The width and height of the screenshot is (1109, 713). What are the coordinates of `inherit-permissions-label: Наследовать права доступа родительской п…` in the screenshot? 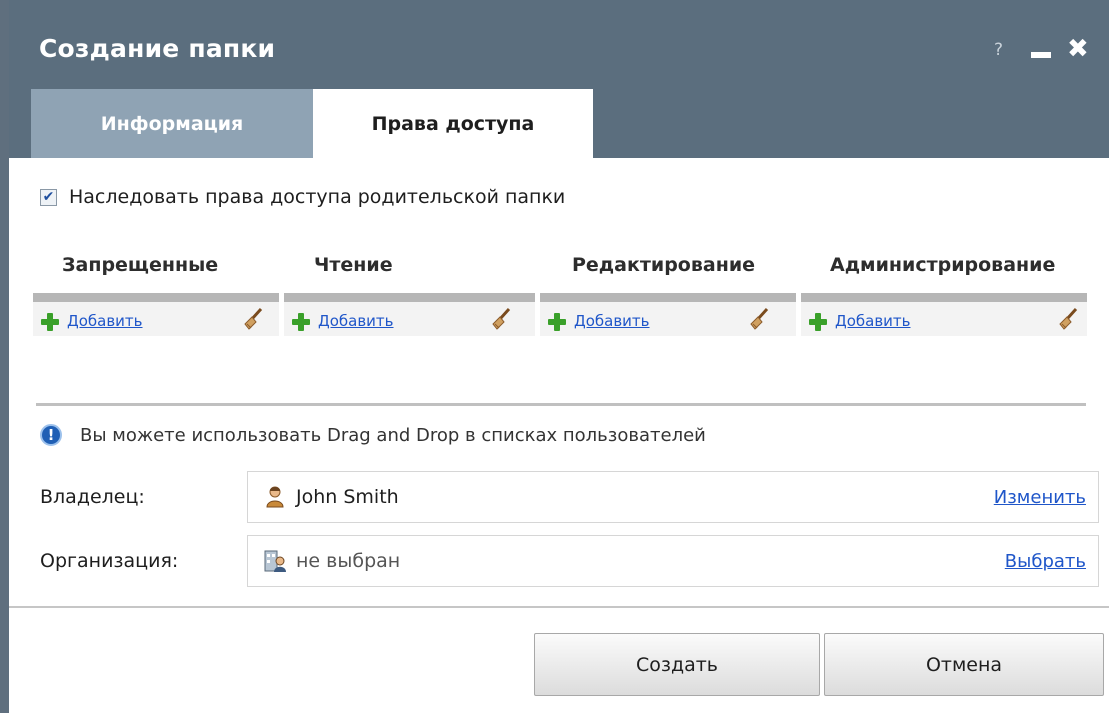 It's located at (317, 197).